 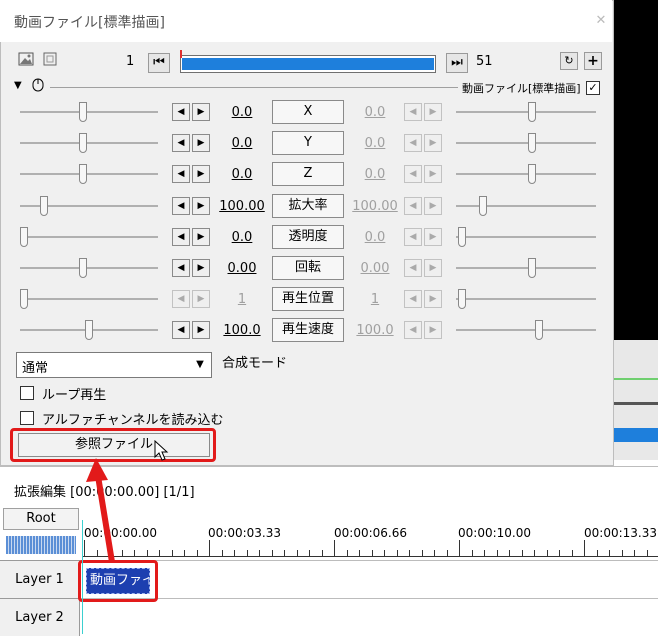 I want to click on section-enable-checkbox: ✓, so click(x=593, y=88).